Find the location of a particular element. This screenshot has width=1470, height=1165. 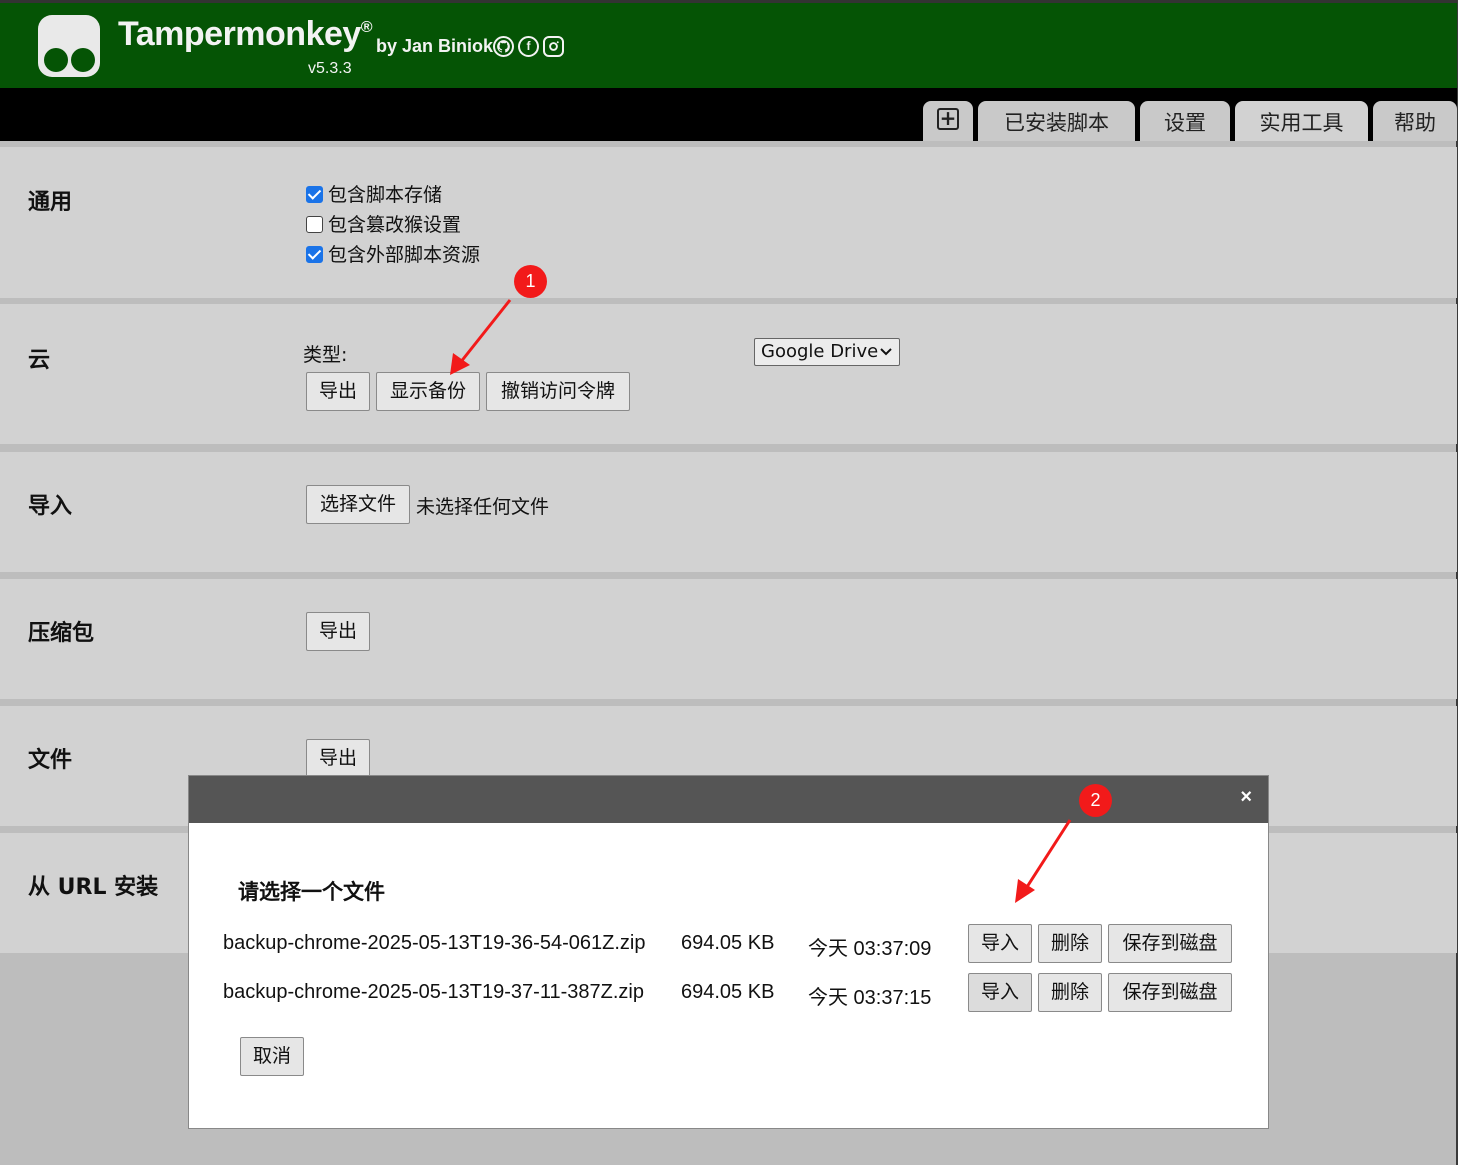

section-cloud: 云 类型: Google Drive 导出 显示备份 撤销访问令牌 is located at coordinates (728, 374).